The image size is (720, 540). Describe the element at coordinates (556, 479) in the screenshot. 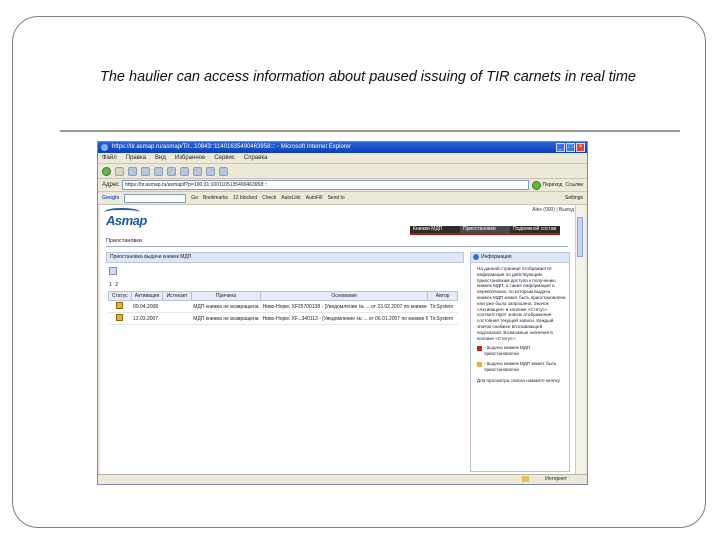

I see `internet-zone: Интернет` at that location.